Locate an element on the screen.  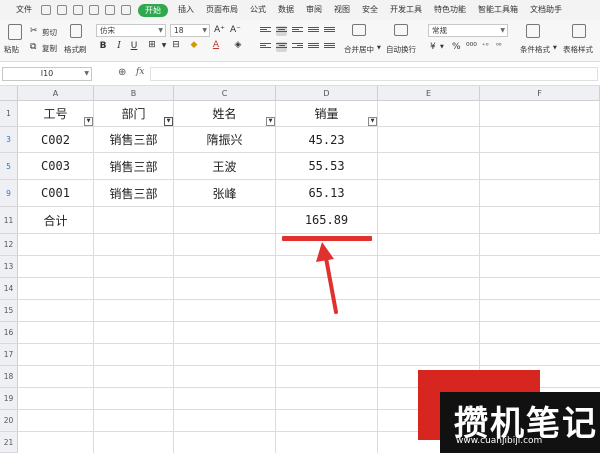
filter-active-icon: ▼ is located at coordinates (168, 121).